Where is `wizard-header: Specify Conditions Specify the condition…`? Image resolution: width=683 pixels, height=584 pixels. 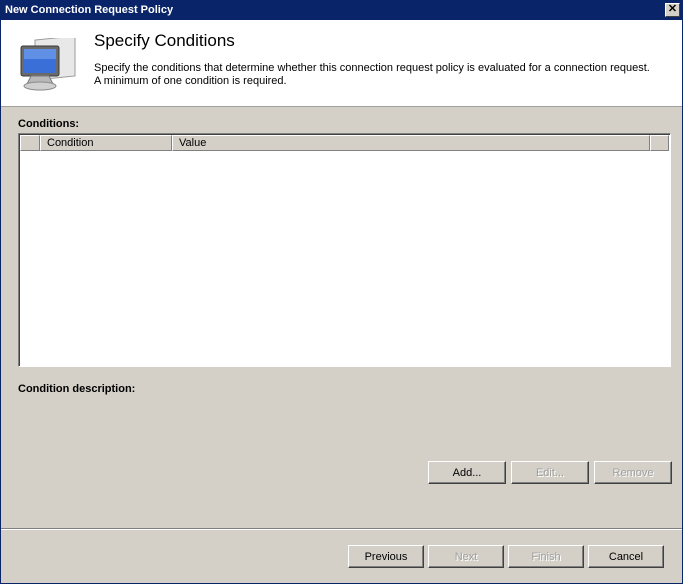 wizard-header: Specify Conditions Specify the condition… is located at coordinates (341, 63).